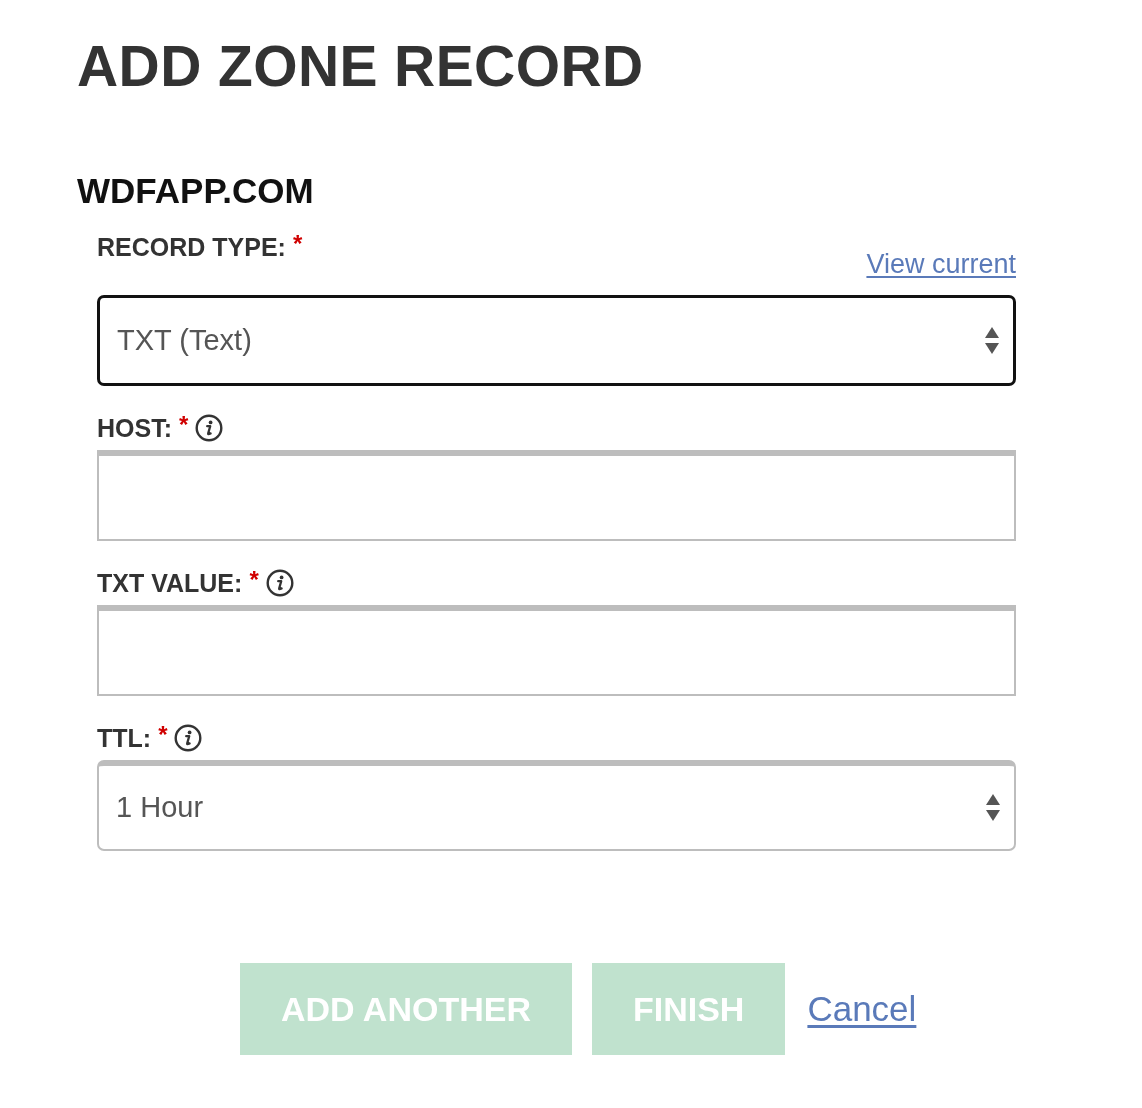  What do you see at coordinates (556, 805) in the screenshot?
I see `dropdown-field: 1 Hour` at bounding box center [556, 805].